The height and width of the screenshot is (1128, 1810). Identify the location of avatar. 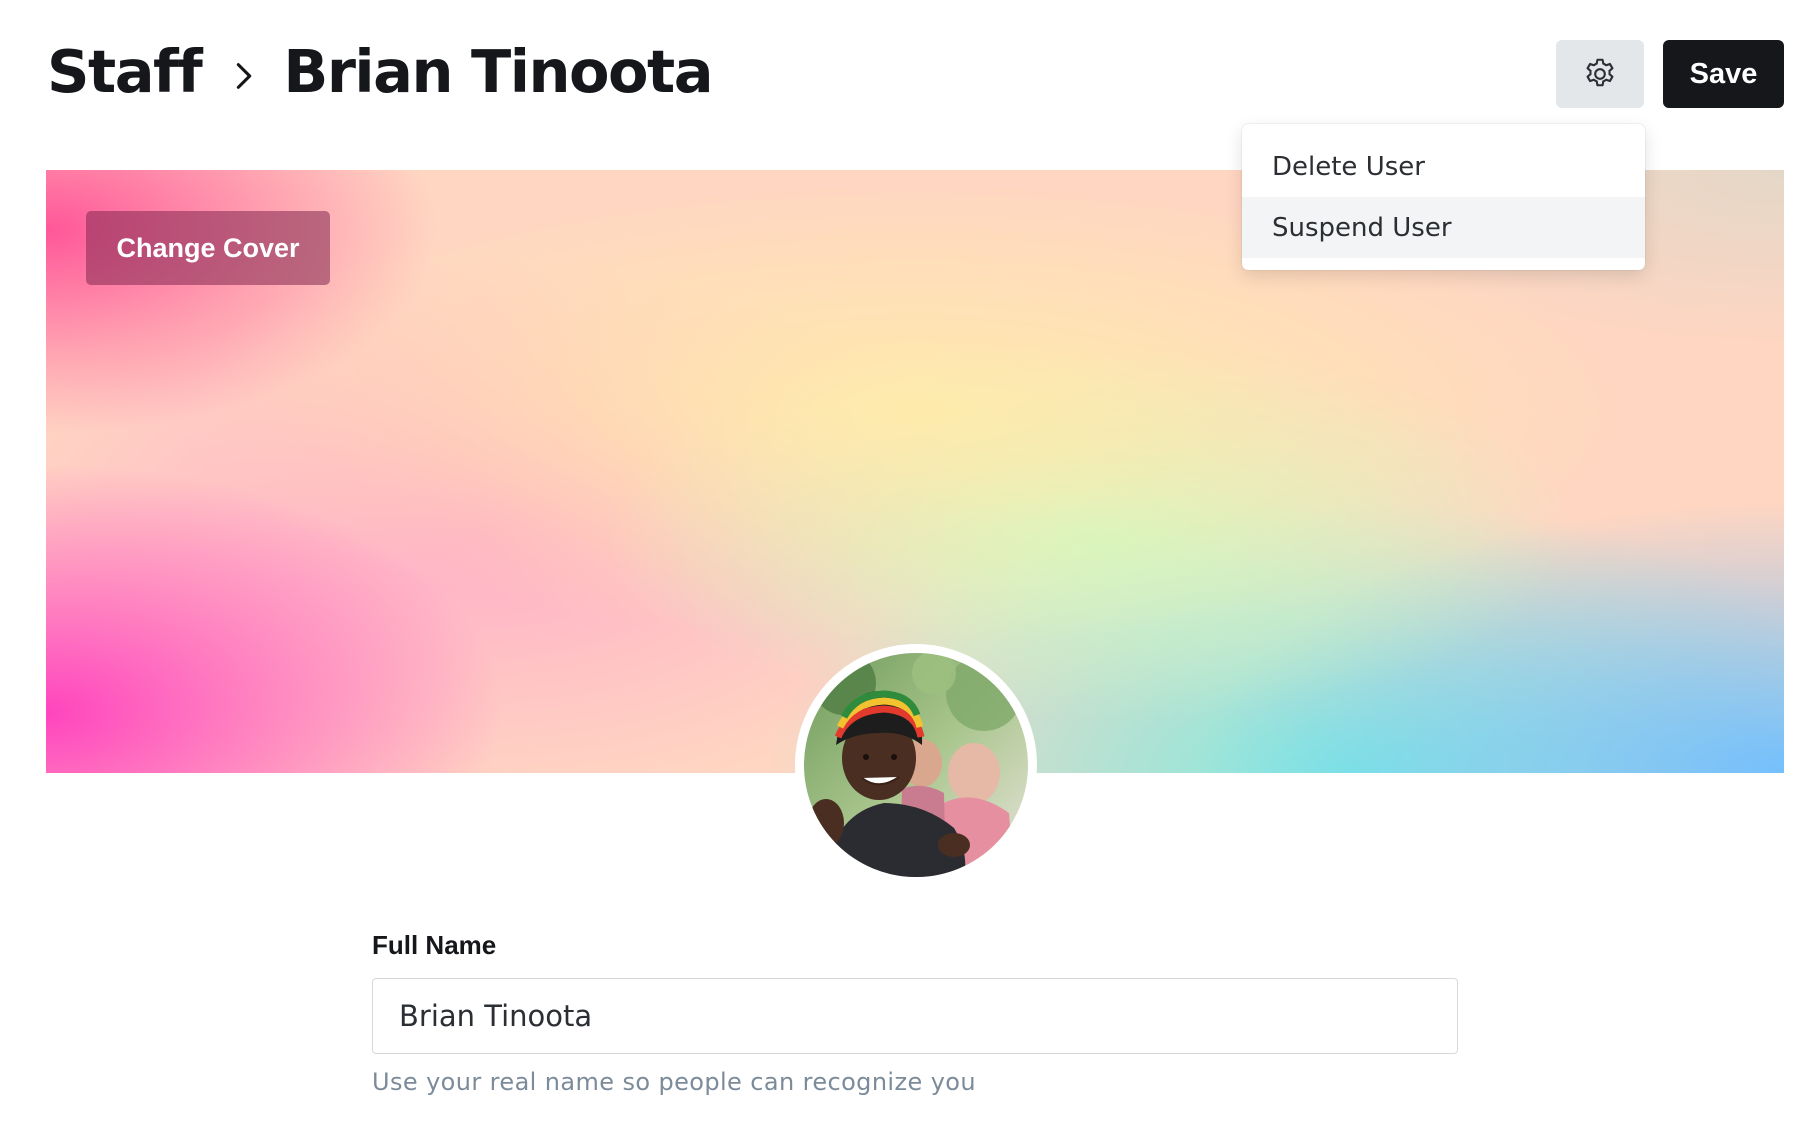
(916, 765).